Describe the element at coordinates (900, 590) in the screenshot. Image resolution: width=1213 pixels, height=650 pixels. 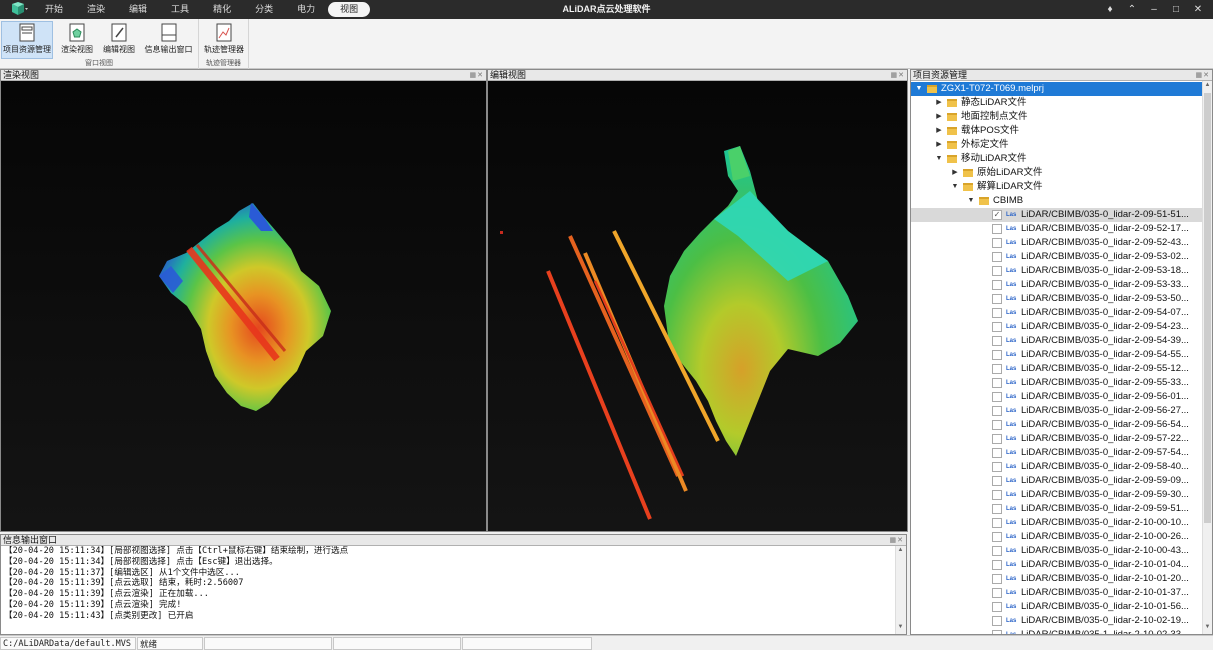
I see `log-scrollbar: ▲ ▼` at that location.